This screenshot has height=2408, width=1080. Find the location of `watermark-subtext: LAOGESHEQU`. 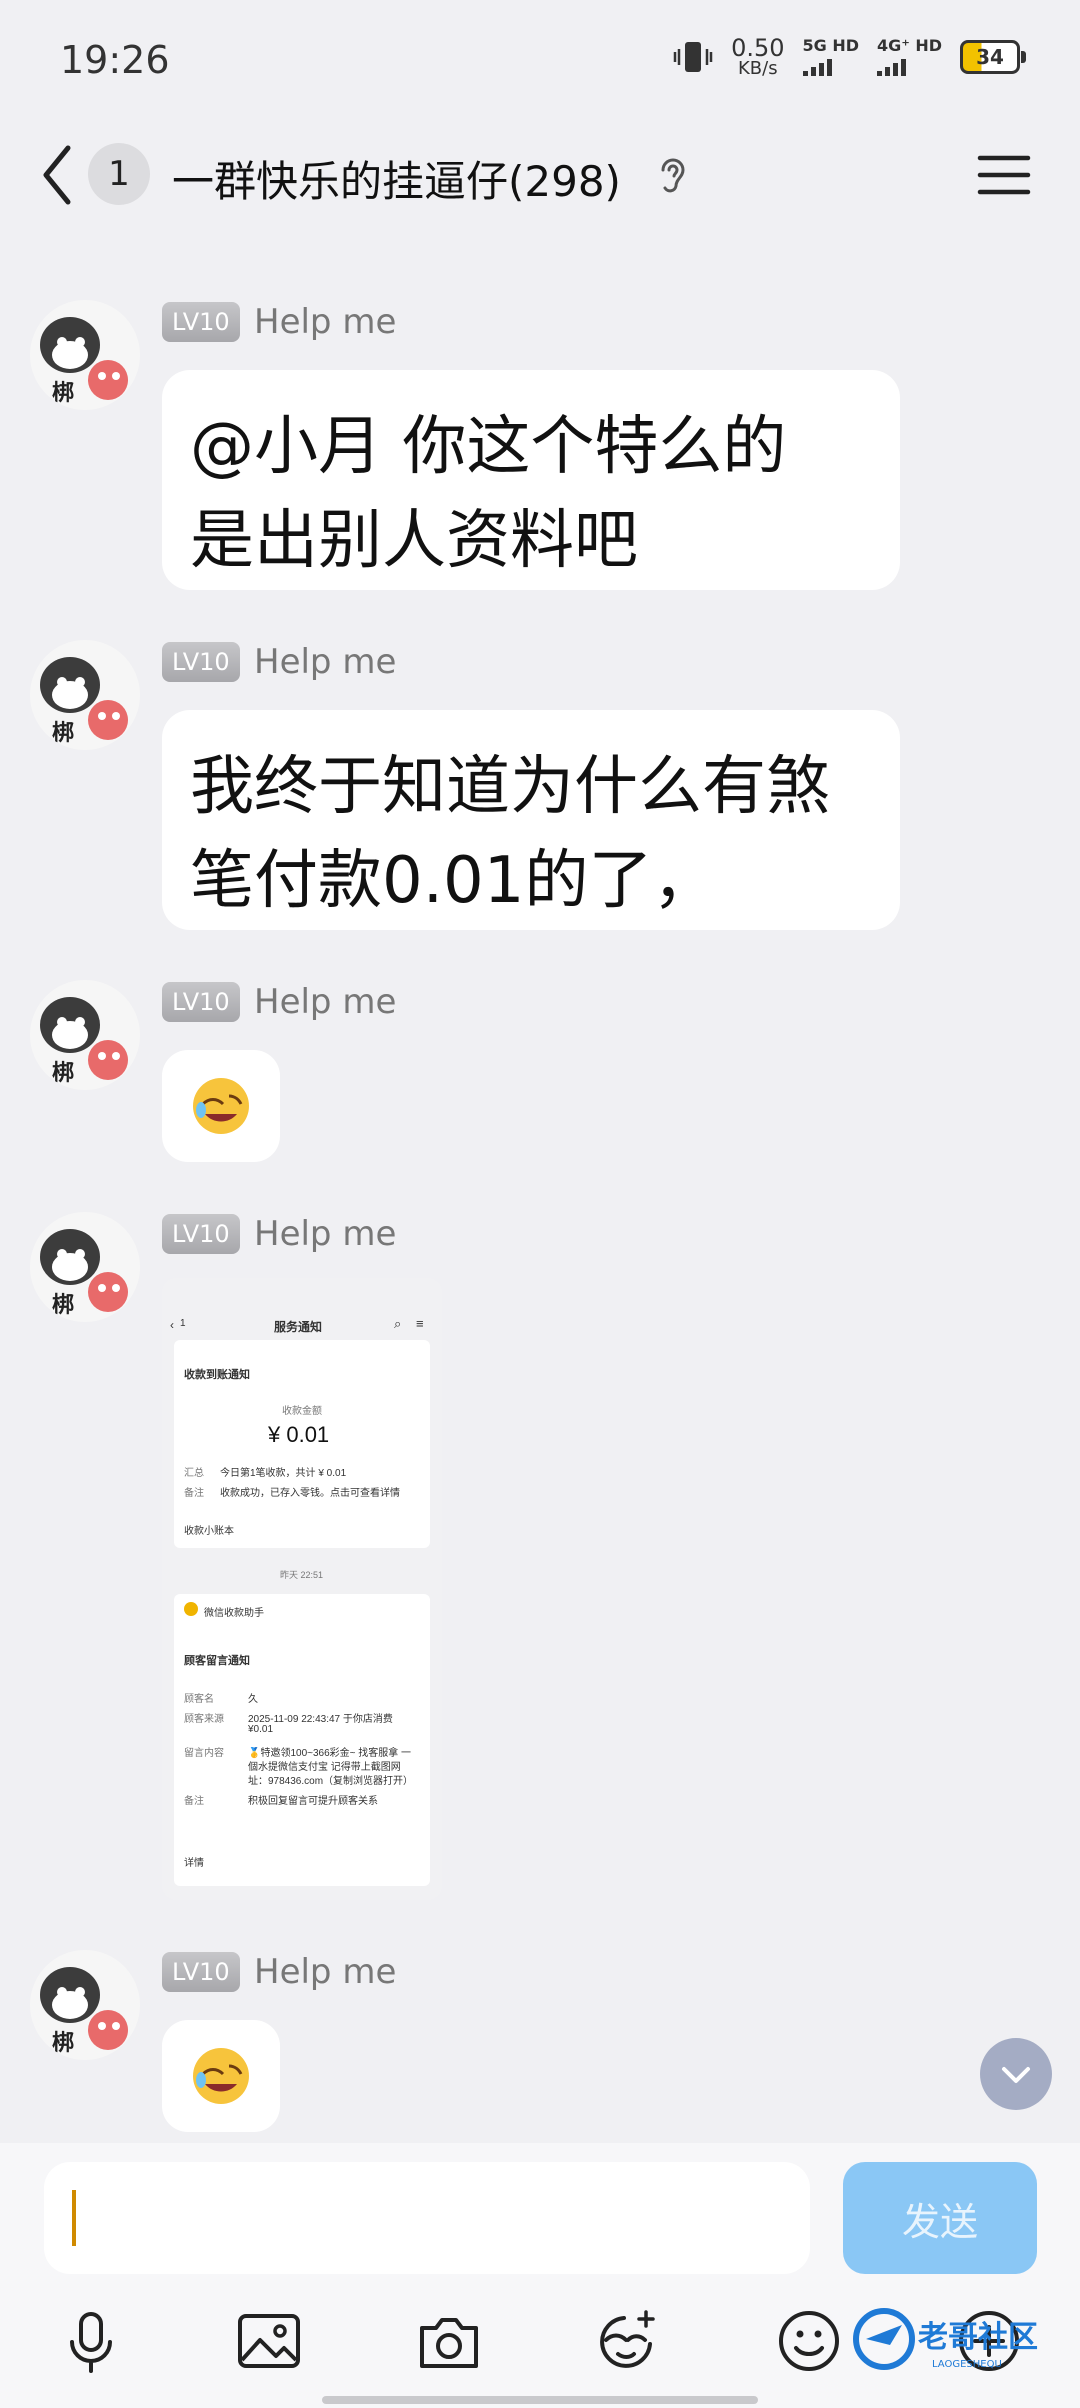

watermark-subtext: LAOGESHEQU is located at coordinates (967, 2364).